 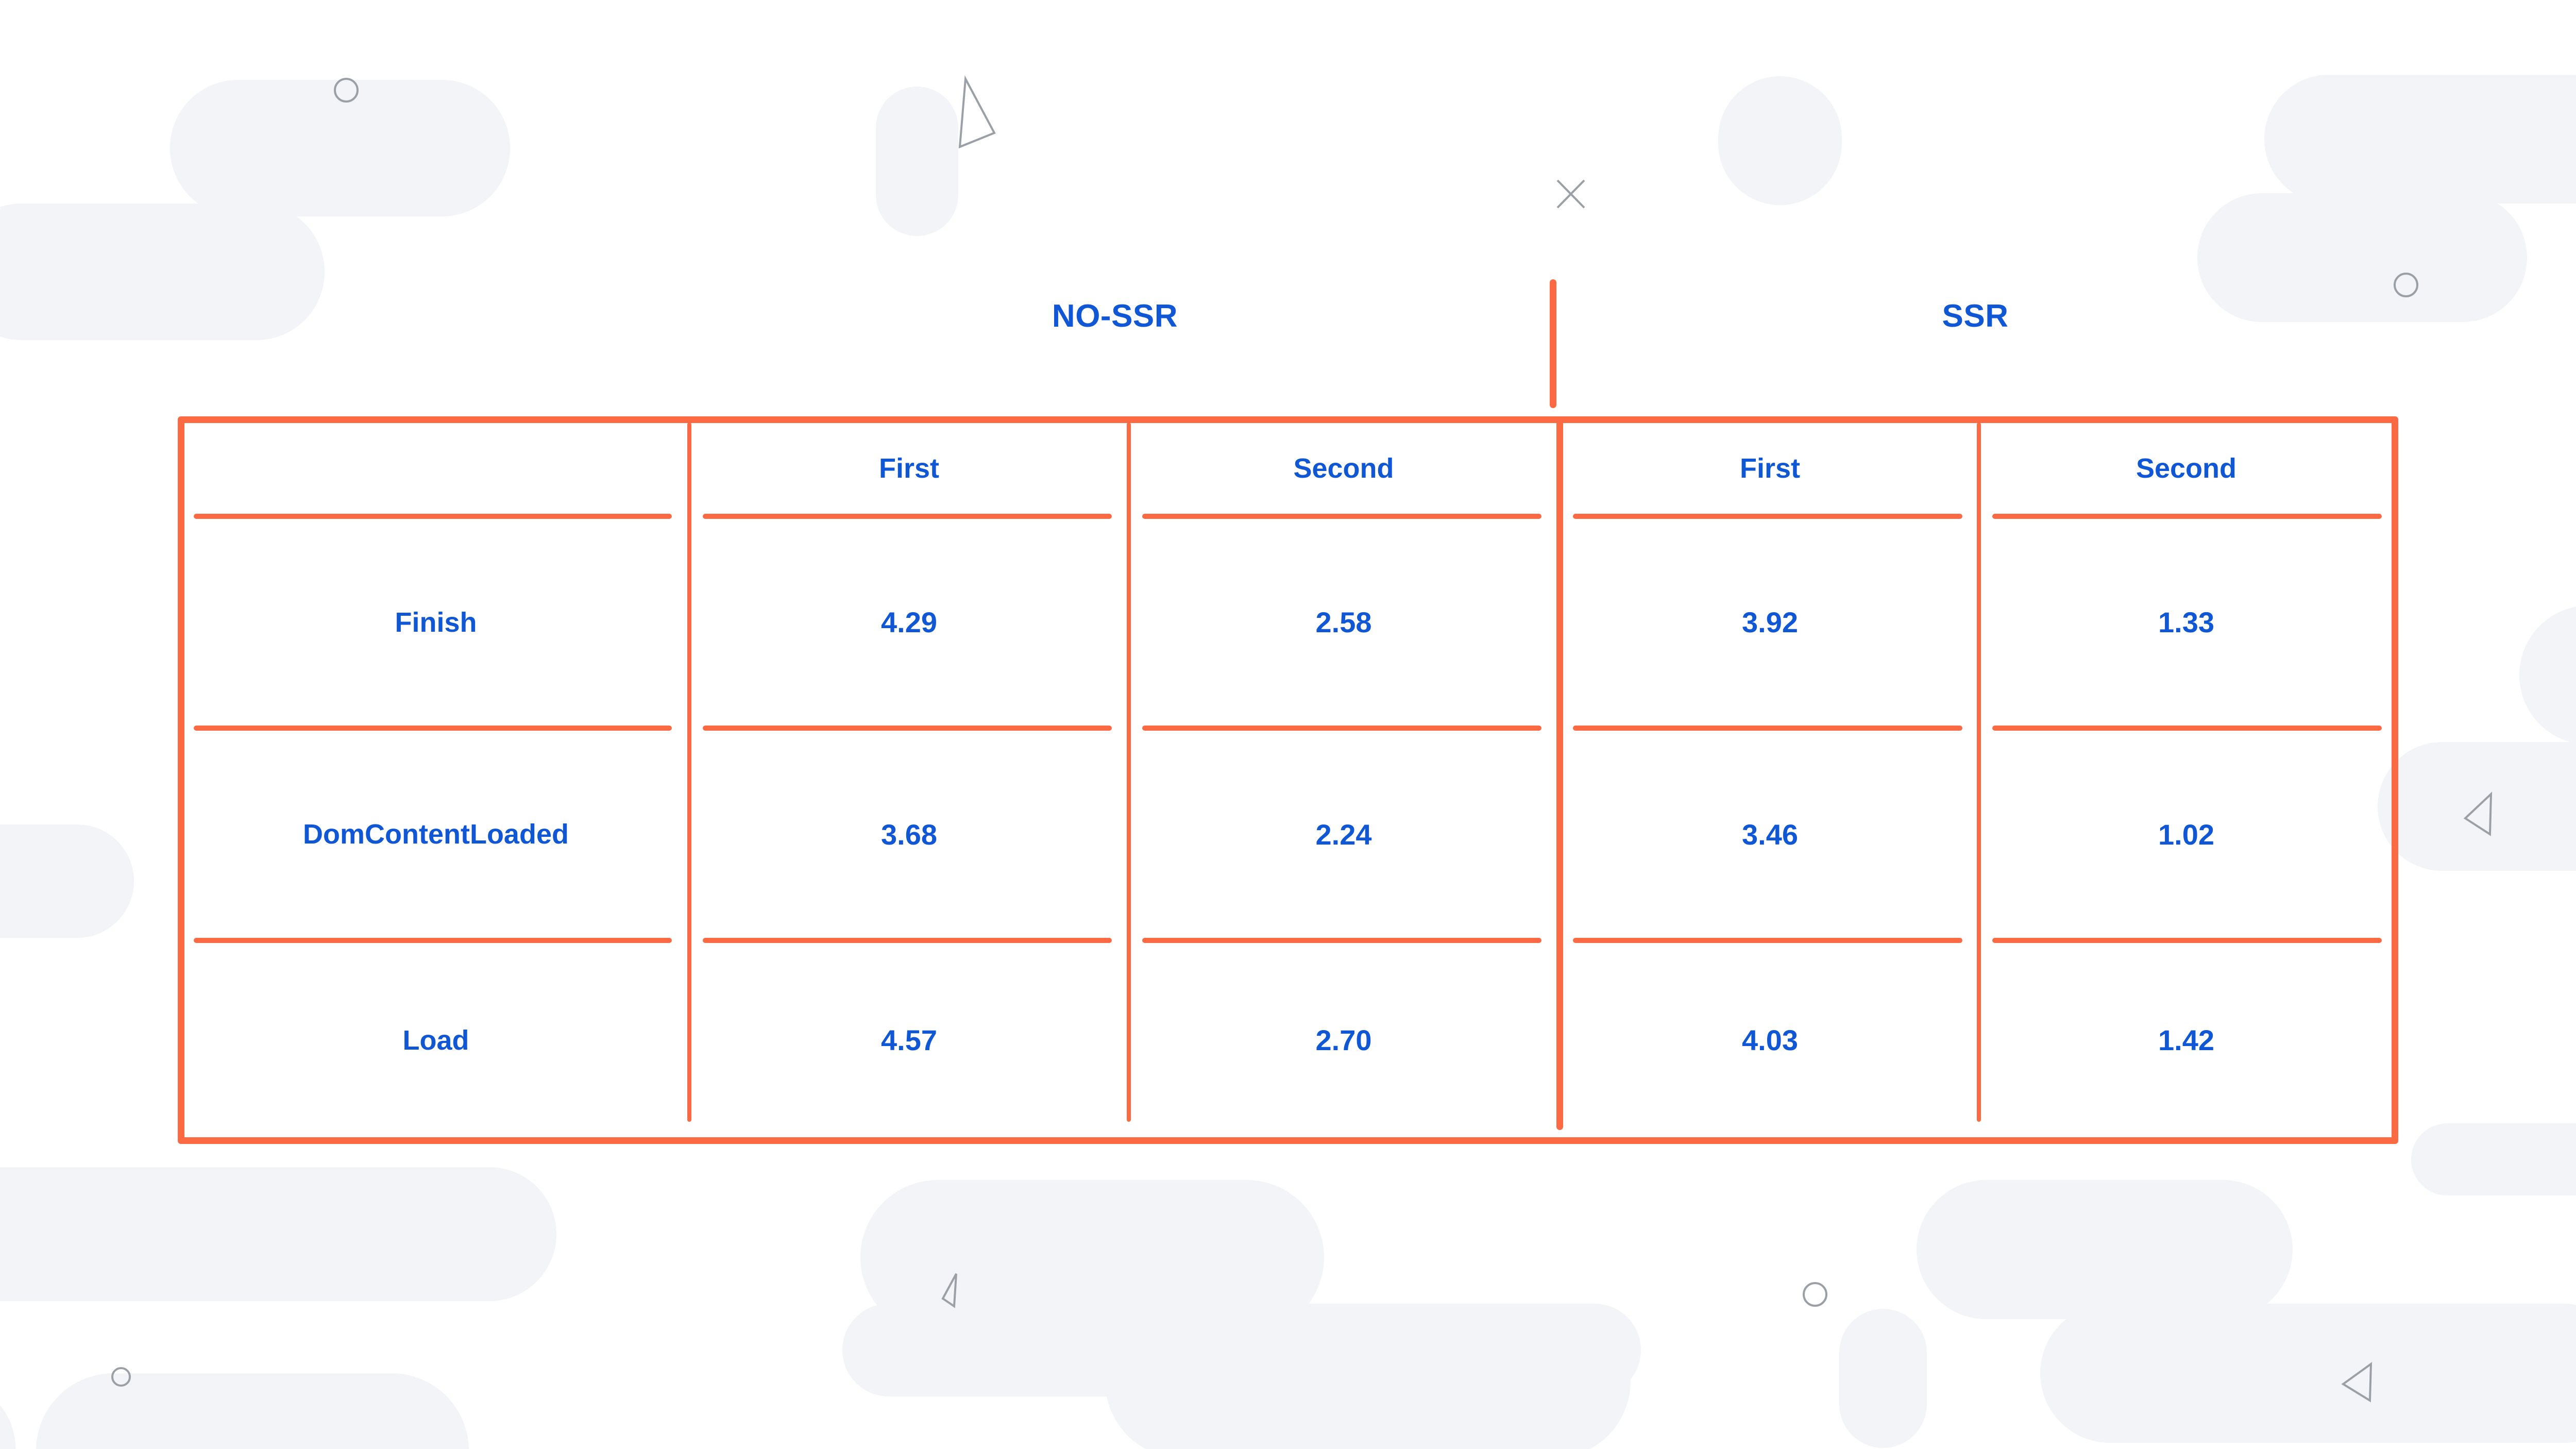 What do you see at coordinates (433, 516) in the screenshot?
I see `row-divider-header-c0` at bounding box center [433, 516].